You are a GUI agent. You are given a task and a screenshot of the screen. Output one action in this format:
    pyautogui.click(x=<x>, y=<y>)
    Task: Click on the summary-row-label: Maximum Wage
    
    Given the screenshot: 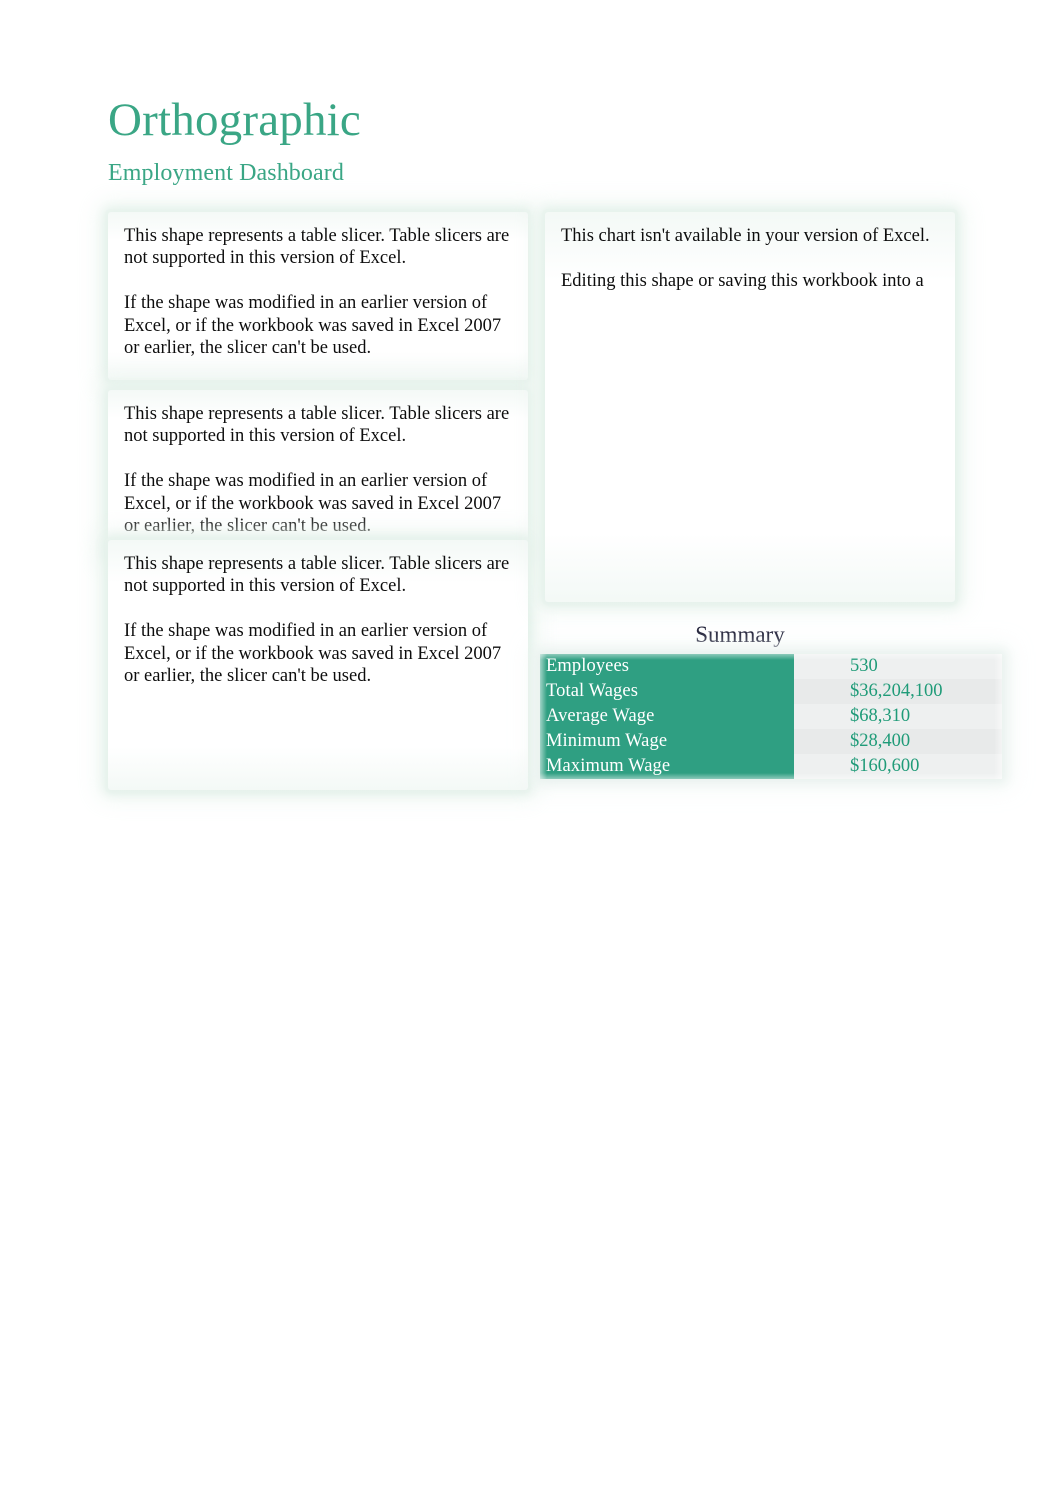 What is the action you would take?
    pyautogui.click(x=667, y=766)
    